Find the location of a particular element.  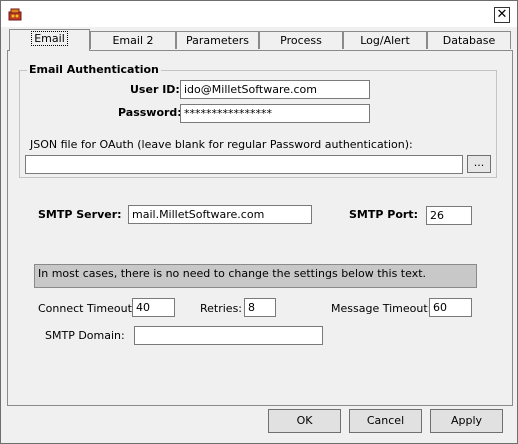

email-authentication-title: Email Authentication is located at coordinates (94, 69).